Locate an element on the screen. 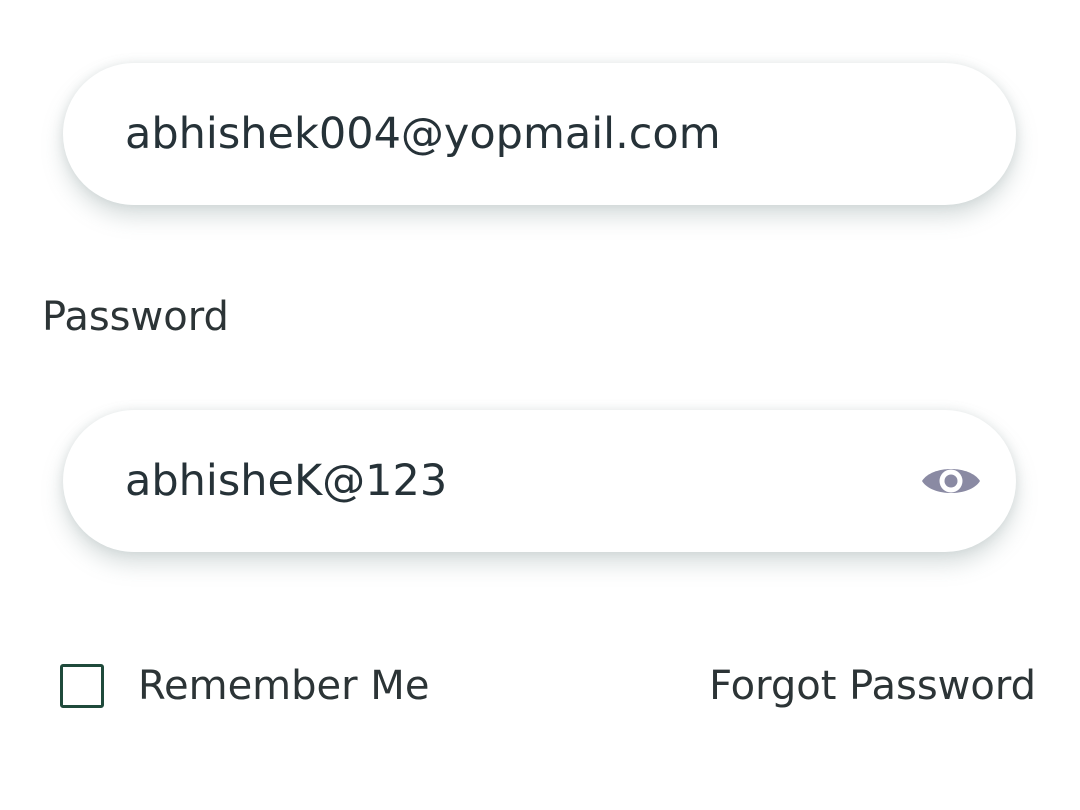 This screenshot has height=810, width=1080. password-label: Password is located at coordinates (135, 317).